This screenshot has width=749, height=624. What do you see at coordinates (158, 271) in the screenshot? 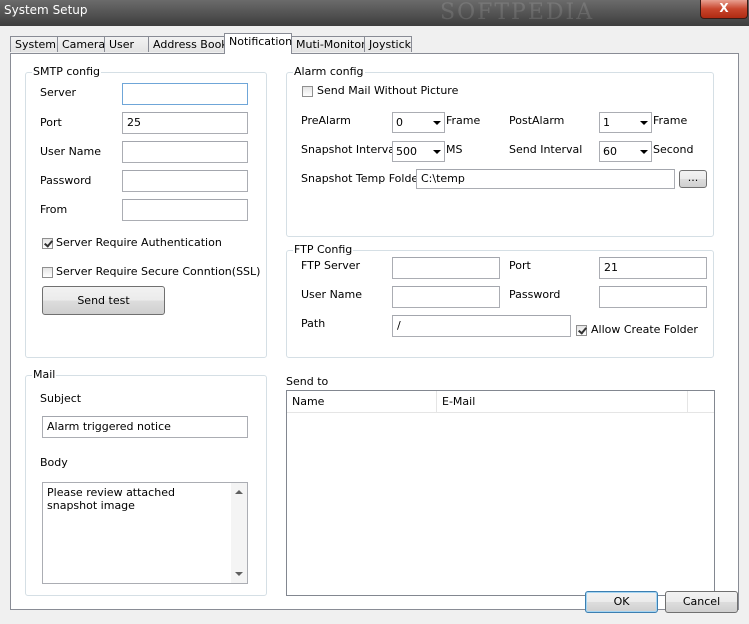
I see `server-ssl-label: Server Require Secure Conntion(SSL)` at bounding box center [158, 271].